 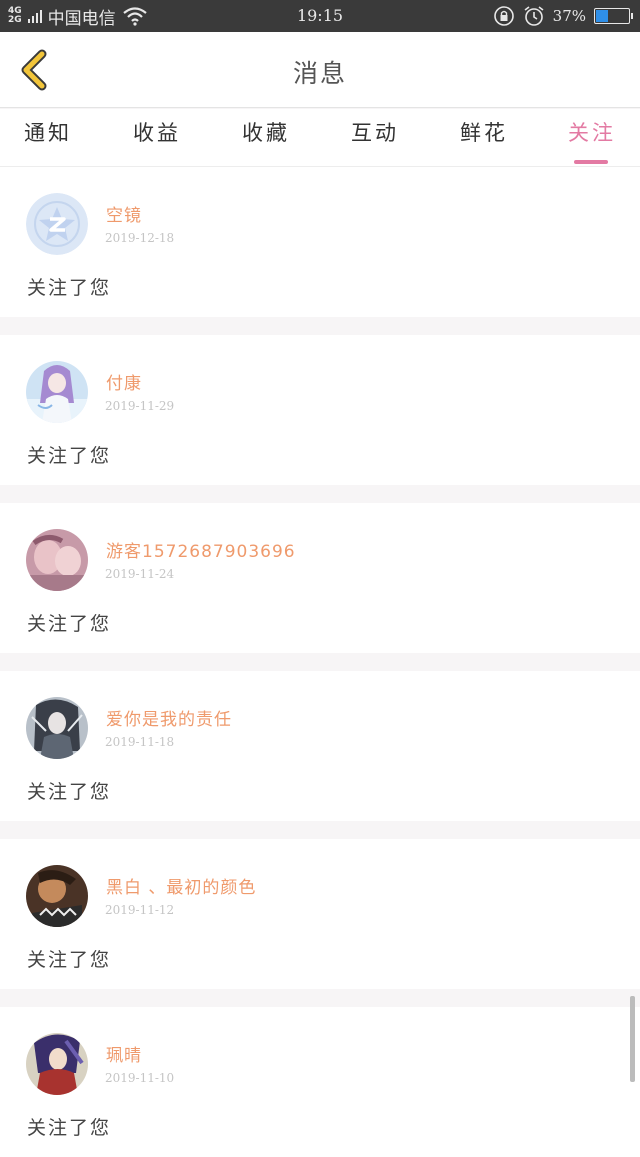 I want to click on user-name: 爱你是我的责任, so click(x=169, y=717).